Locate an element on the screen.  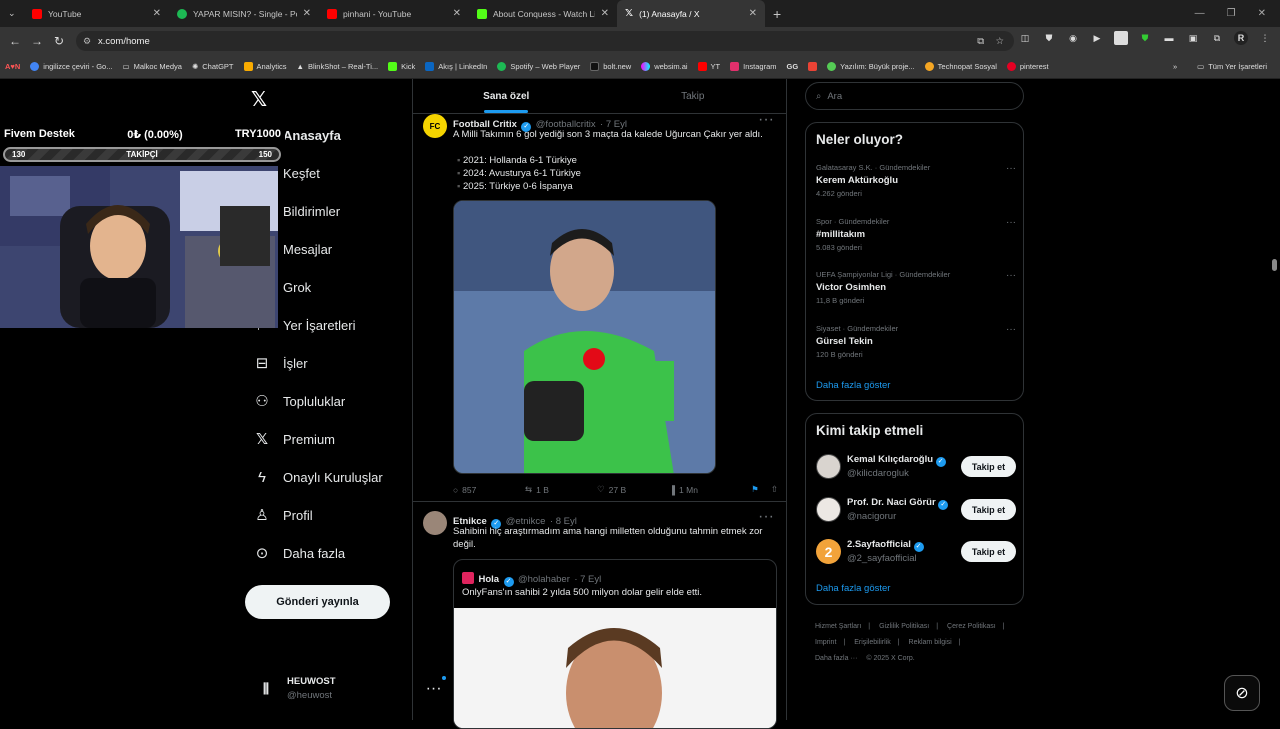
views-button: ▐ 1 Mn is located at coordinates (705, 489).